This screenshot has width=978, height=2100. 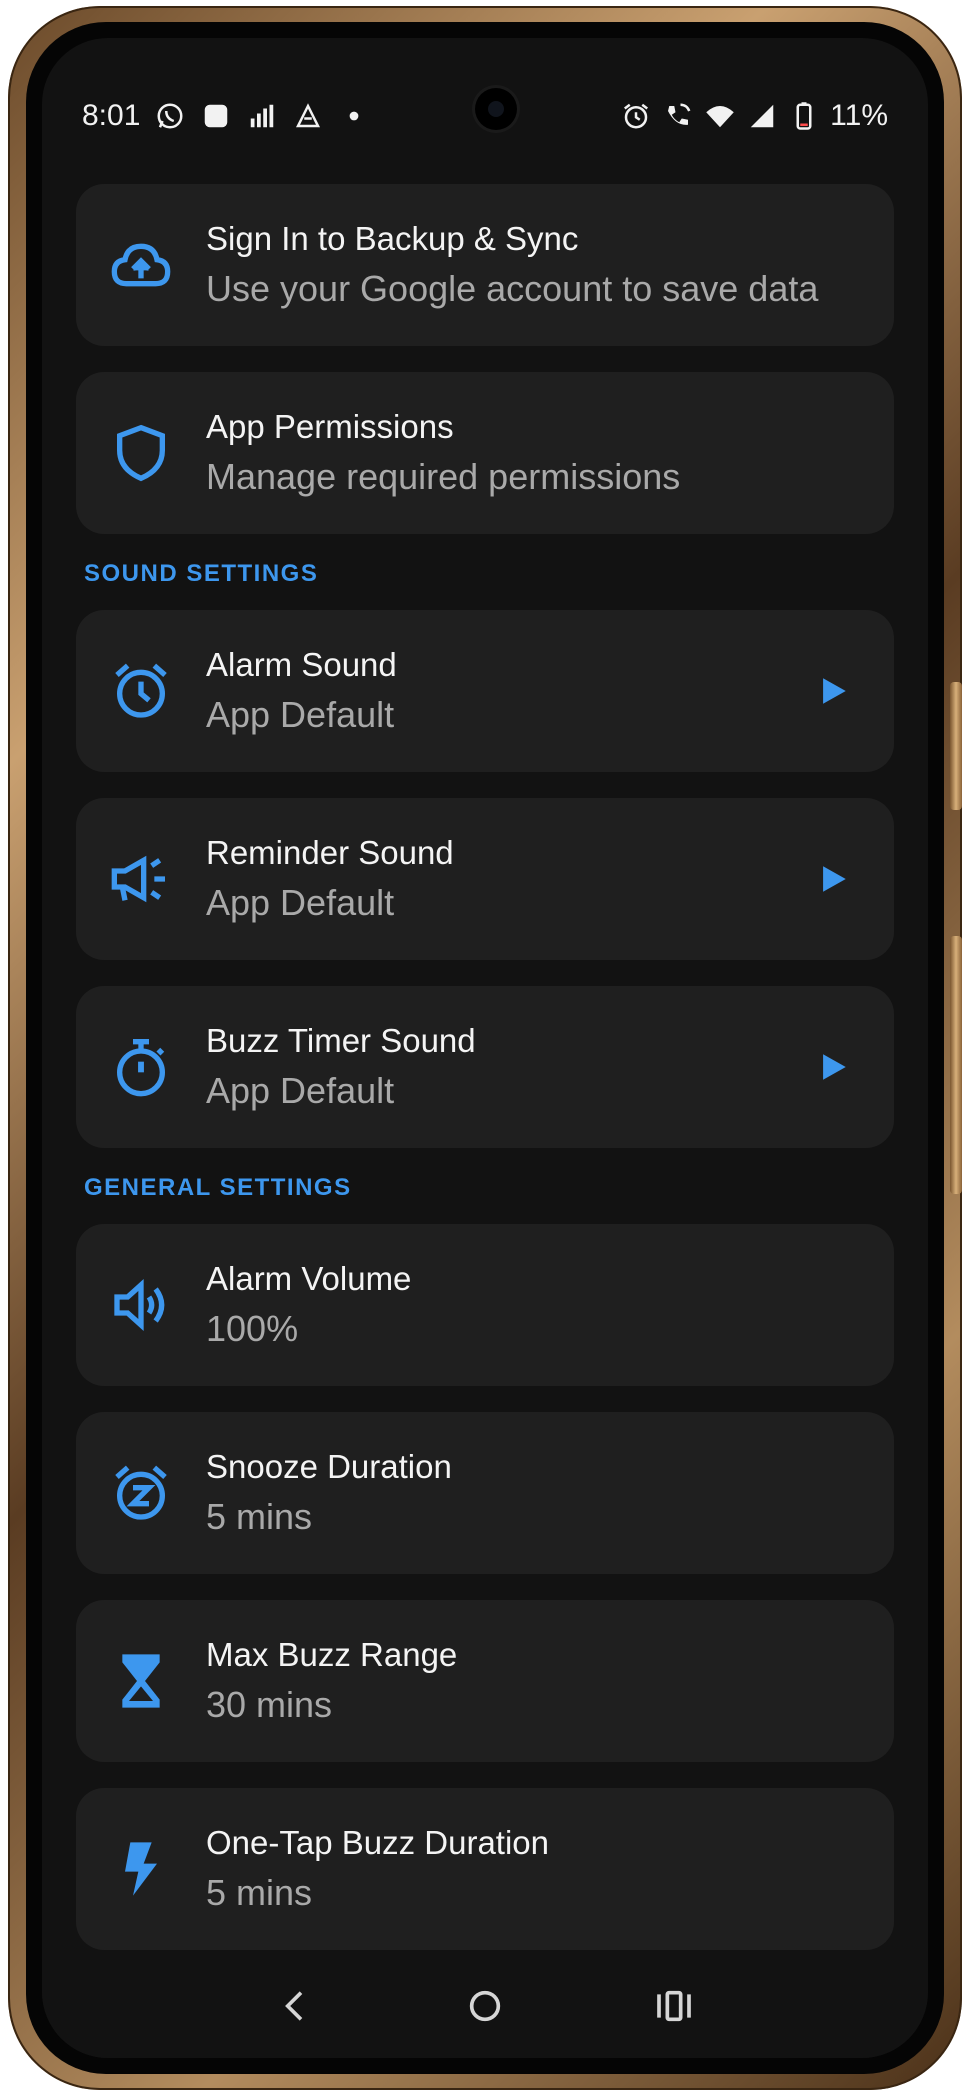 What do you see at coordinates (341, 1040) in the screenshot?
I see `card-title: Buzz Timer Sound` at bounding box center [341, 1040].